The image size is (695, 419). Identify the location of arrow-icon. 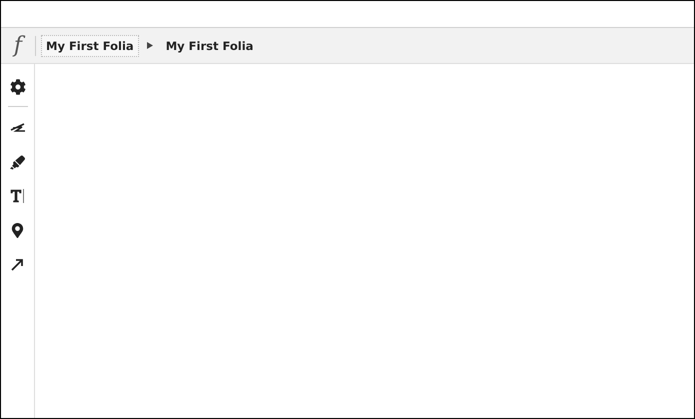
(17, 264).